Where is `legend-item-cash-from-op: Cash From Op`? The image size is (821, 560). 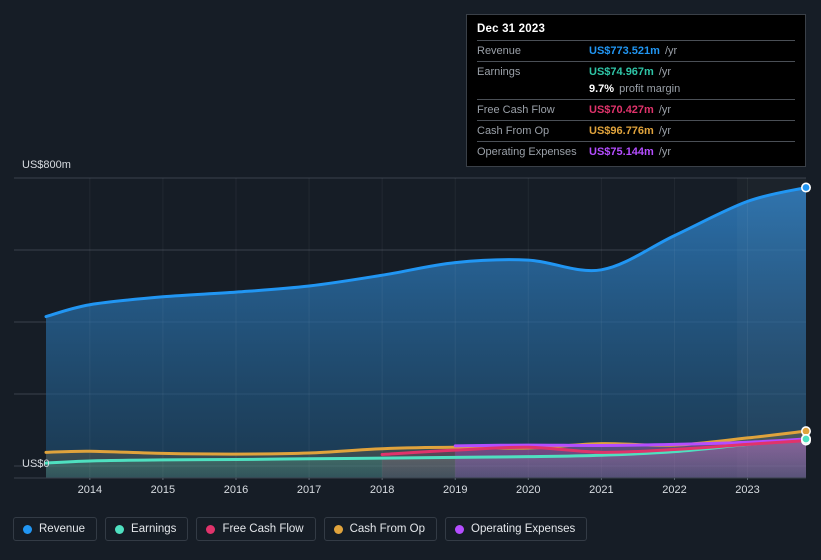 legend-item-cash-from-op: Cash From Op is located at coordinates (380, 529).